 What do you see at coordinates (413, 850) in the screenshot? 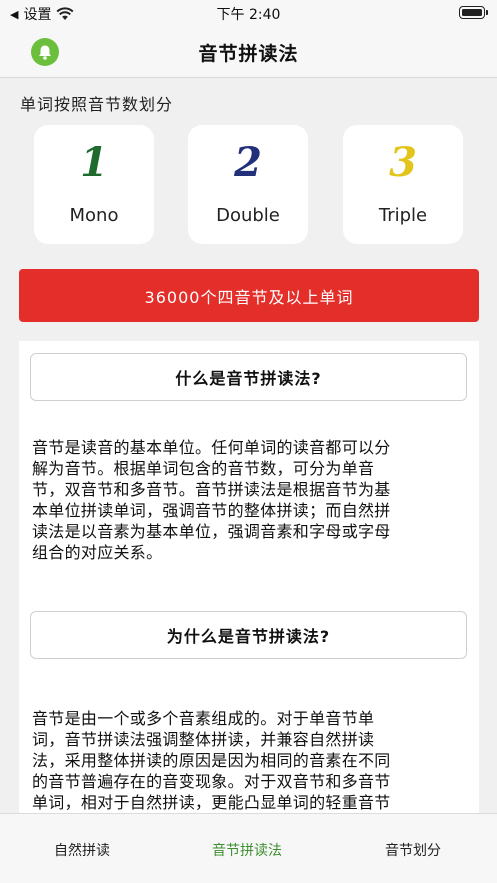
I see `tab-syllable-division: 音节划分` at bounding box center [413, 850].